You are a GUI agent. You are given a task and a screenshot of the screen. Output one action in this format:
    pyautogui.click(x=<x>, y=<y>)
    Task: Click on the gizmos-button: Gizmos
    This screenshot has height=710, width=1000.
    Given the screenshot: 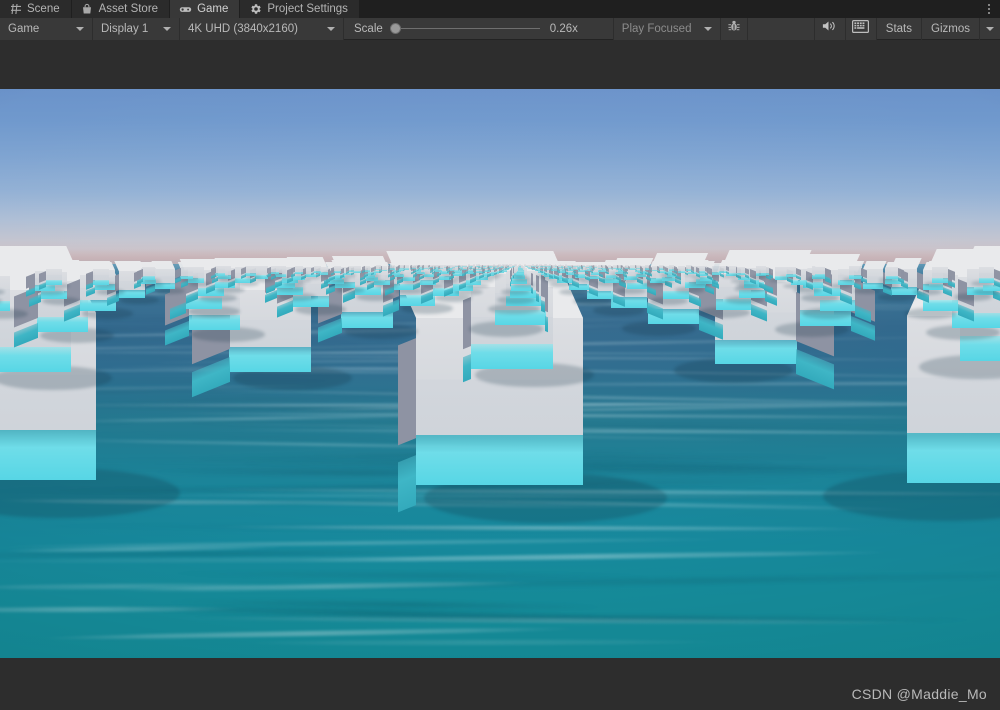 What is the action you would take?
    pyautogui.click(x=950, y=29)
    